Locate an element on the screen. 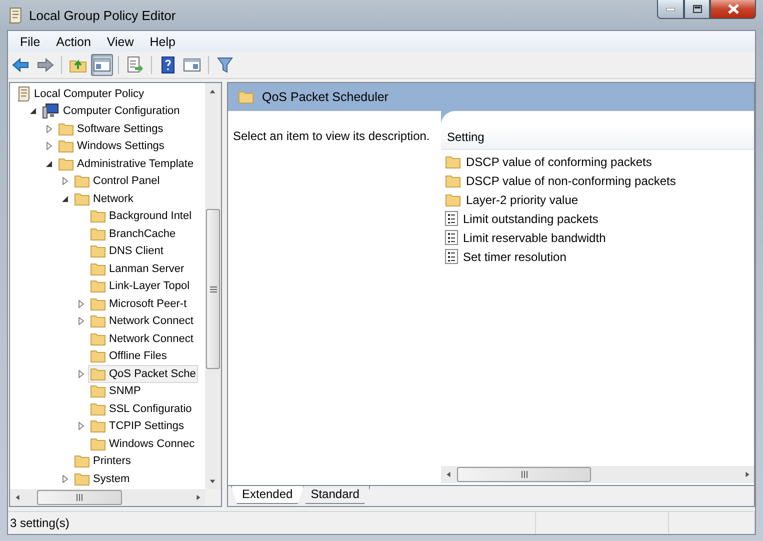 Image resolution: width=763 pixels, height=541 pixels. tree-item: Windows Settings is located at coordinates (111, 146).